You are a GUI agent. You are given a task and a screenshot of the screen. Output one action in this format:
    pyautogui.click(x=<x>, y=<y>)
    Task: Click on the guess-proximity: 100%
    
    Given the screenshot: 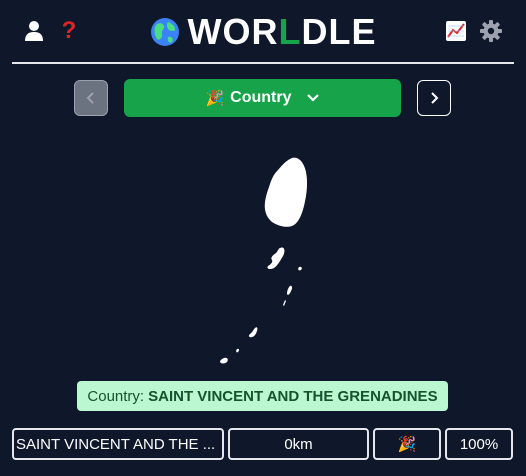 What is the action you would take?
    pyautogui.click(x=479, y=444)
    